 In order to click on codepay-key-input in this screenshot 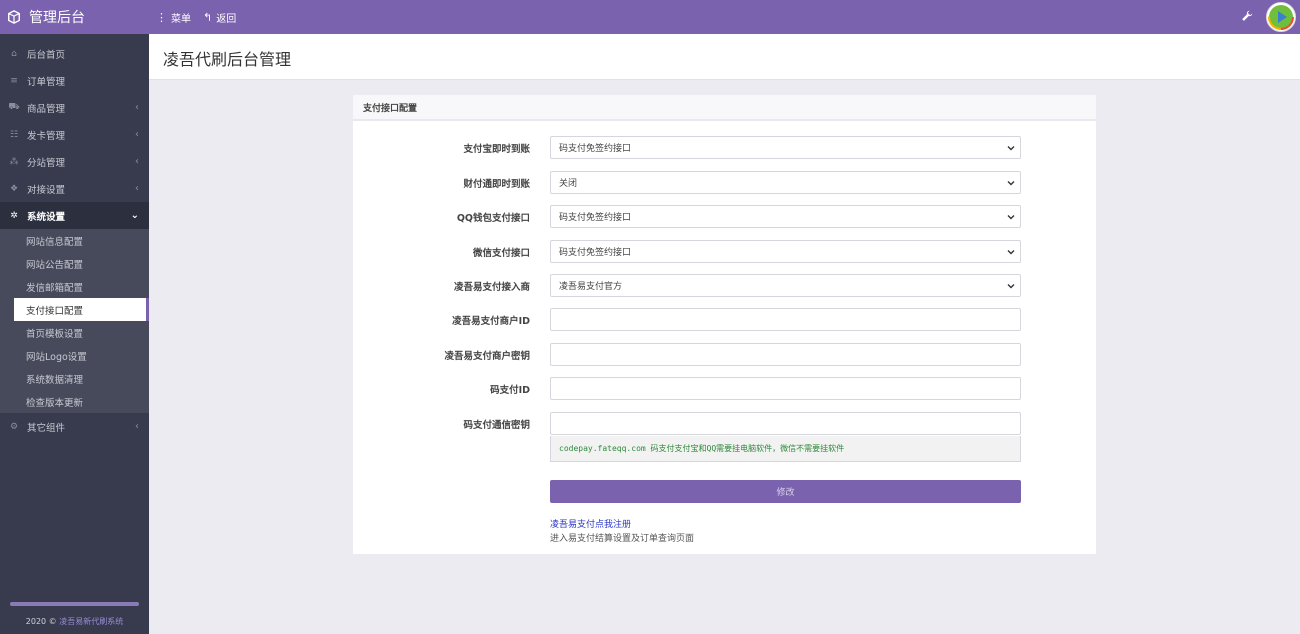, I will do `click(785, 423)`.